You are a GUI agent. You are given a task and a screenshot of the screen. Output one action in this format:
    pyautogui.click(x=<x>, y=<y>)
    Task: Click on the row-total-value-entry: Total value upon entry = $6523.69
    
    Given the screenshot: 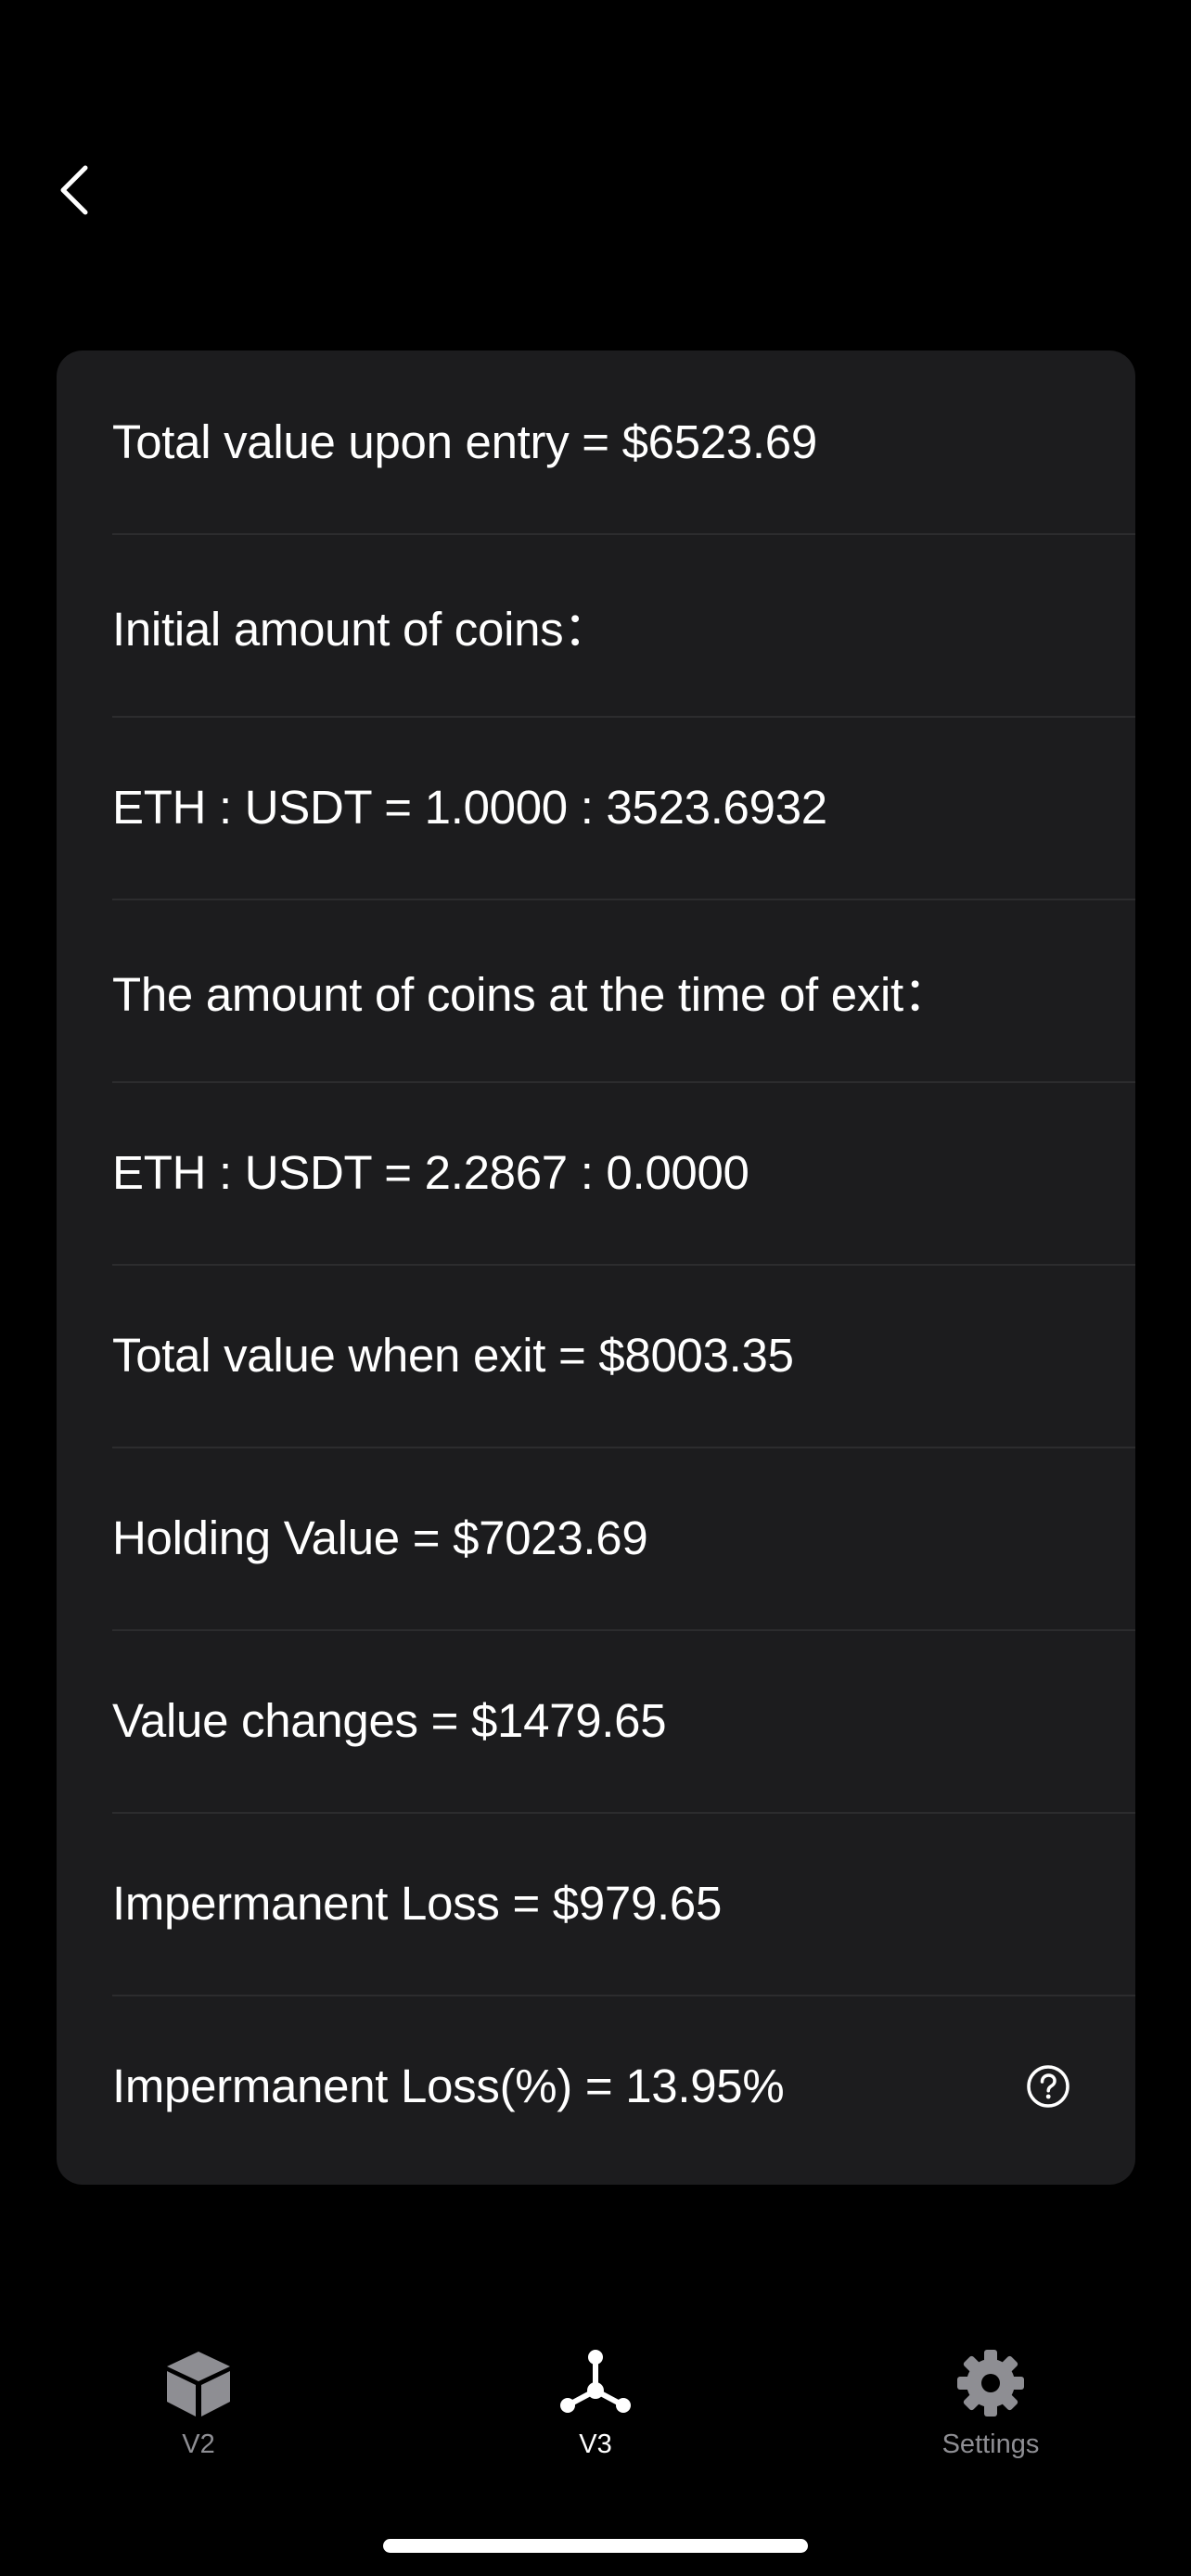 What is the action you would take?
    pyautogui.click(x=623, y=442)
    